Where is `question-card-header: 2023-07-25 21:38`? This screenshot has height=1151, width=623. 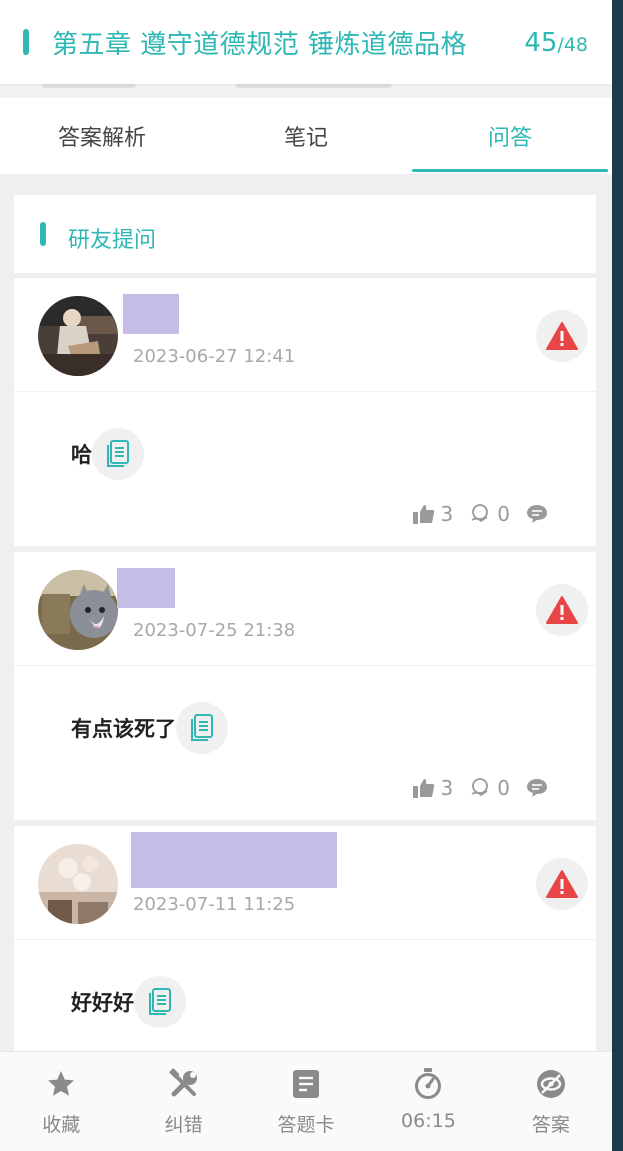
question-card-header: 2023-07-25 21:38 is located at coordinates (305, 609).